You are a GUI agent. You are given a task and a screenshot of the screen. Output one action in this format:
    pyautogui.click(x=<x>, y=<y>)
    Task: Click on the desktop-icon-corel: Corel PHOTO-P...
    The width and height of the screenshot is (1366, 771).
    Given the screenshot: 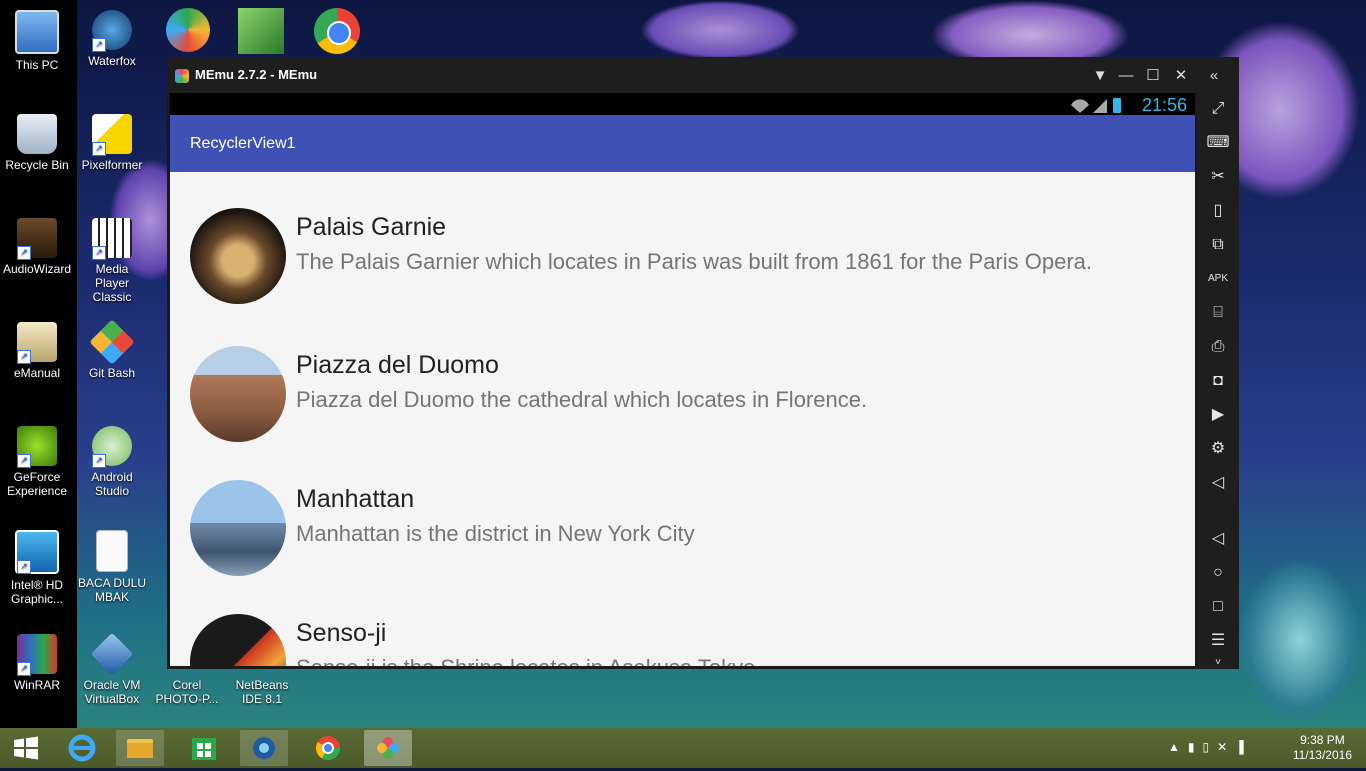 What is the action you would take?
    pyautogui.click(x=187, y=692)
    